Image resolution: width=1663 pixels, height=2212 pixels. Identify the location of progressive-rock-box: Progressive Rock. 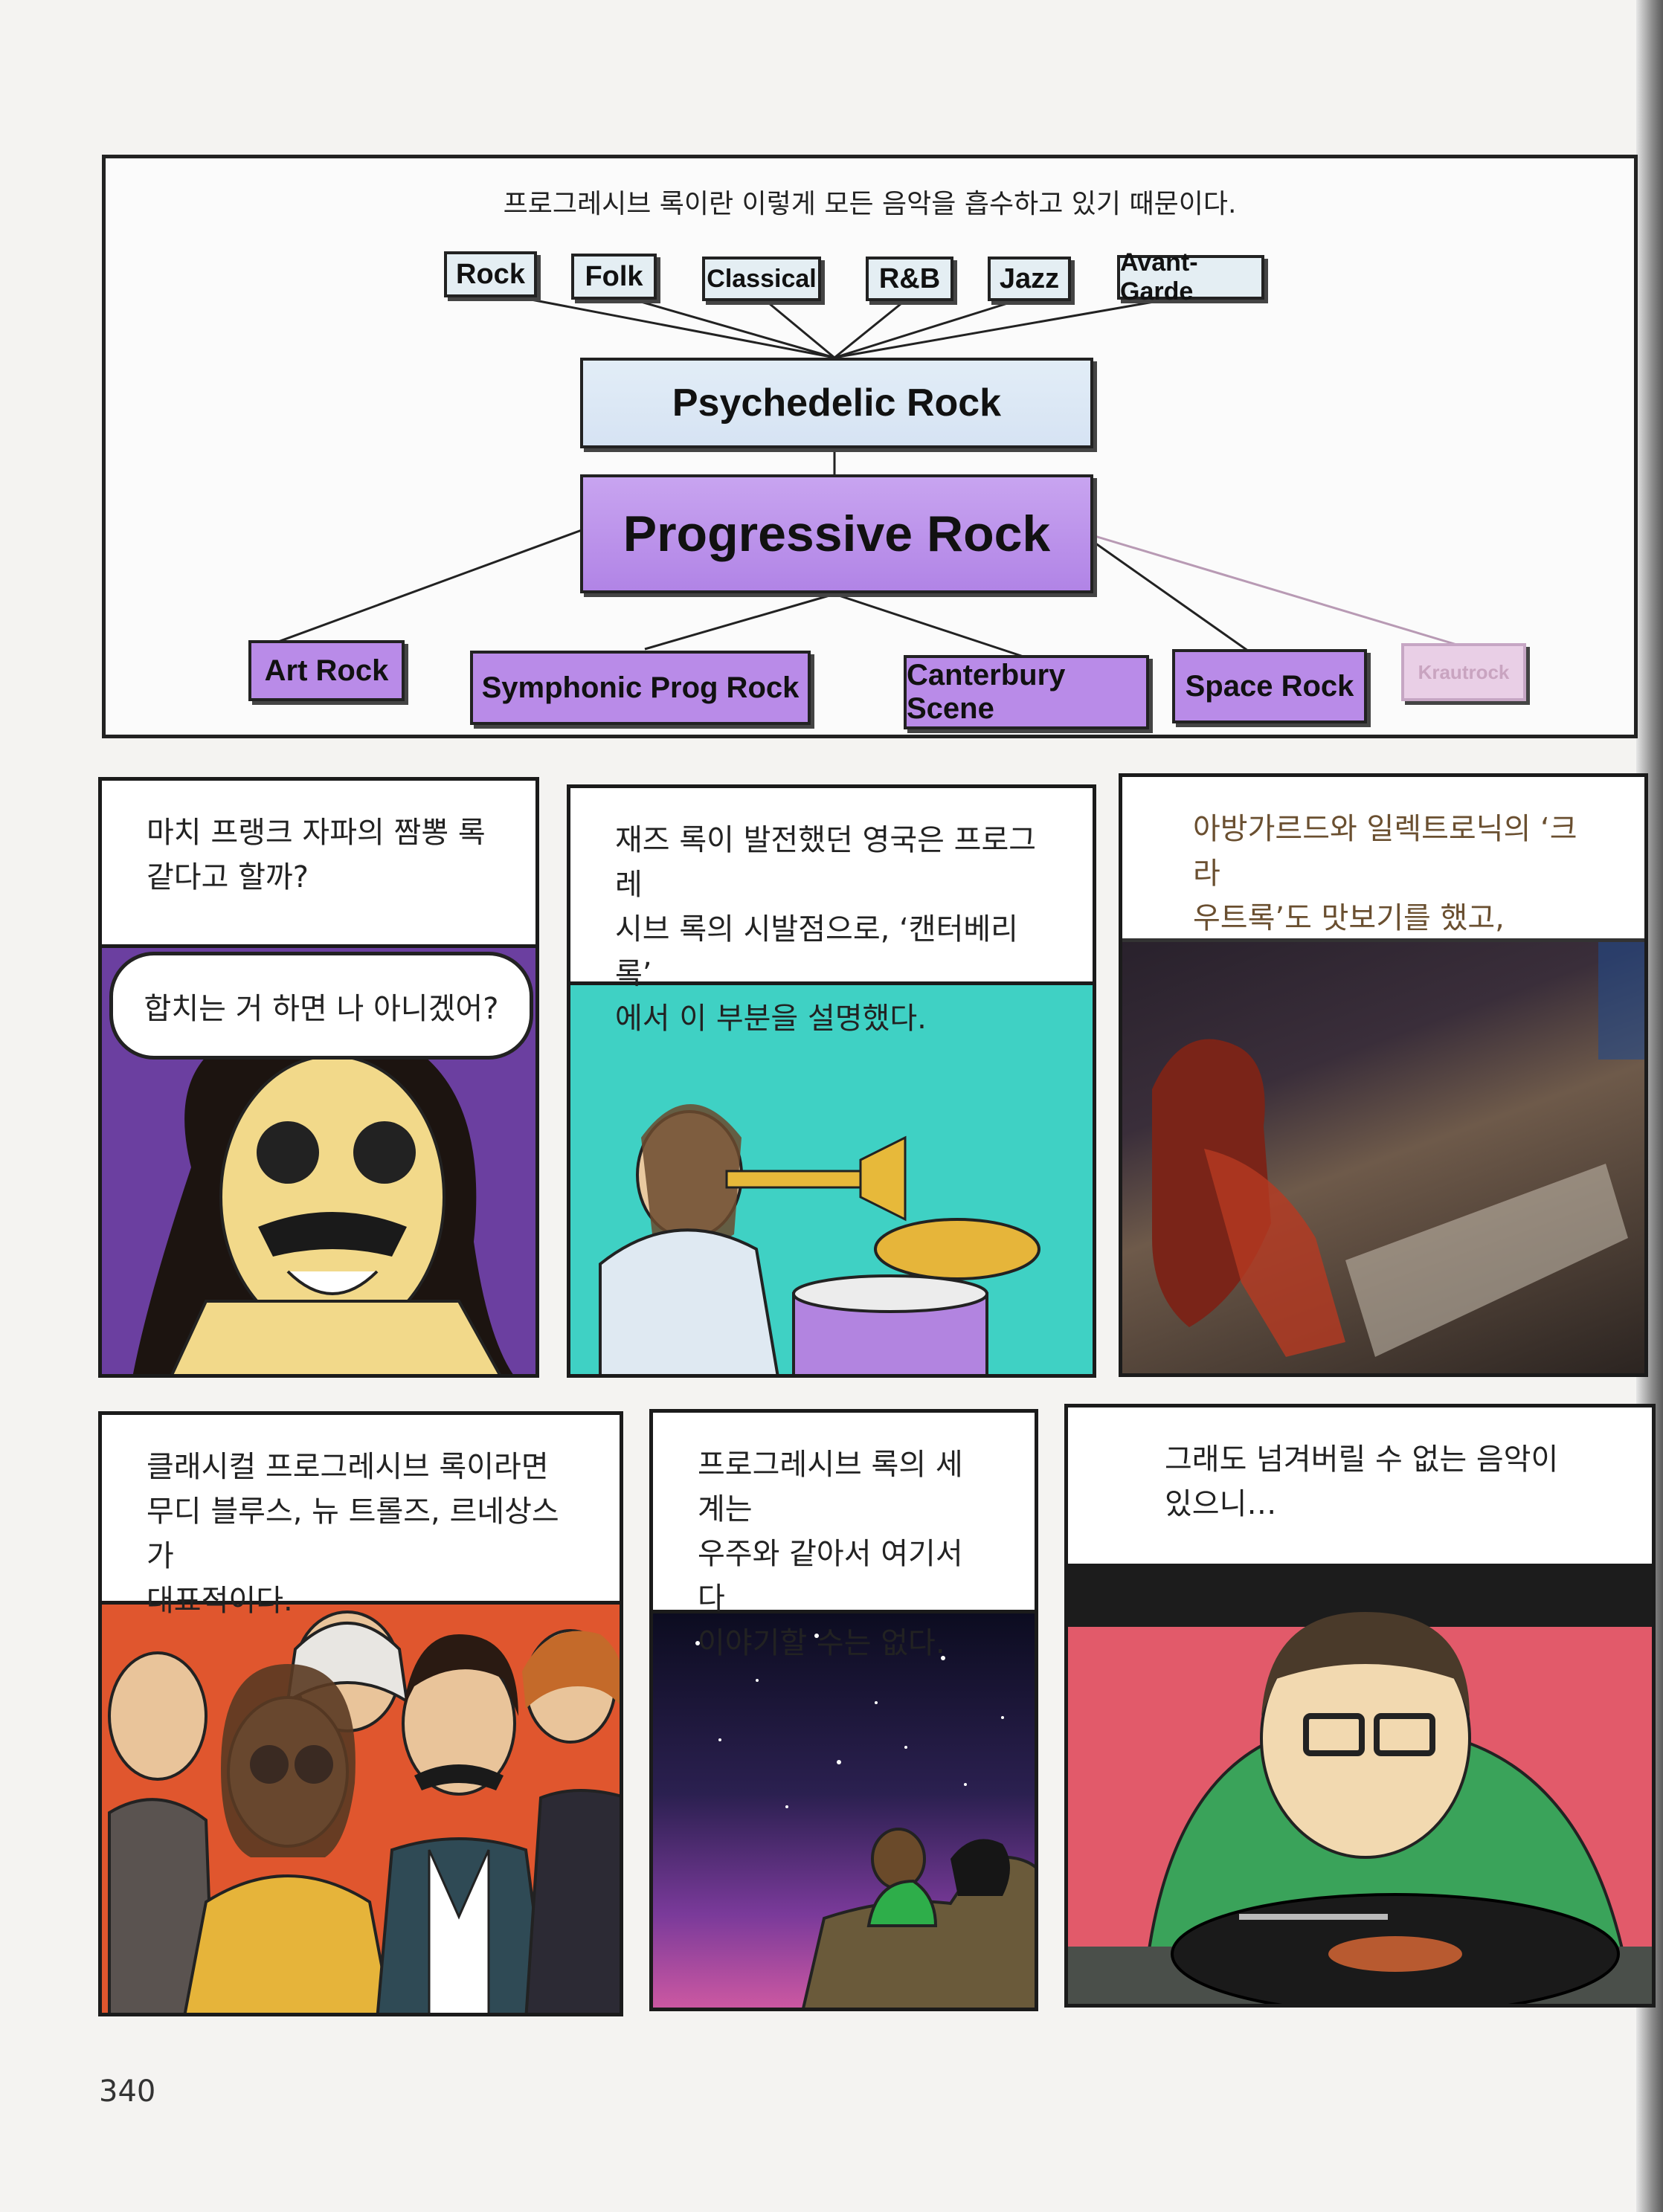
(837, 533).